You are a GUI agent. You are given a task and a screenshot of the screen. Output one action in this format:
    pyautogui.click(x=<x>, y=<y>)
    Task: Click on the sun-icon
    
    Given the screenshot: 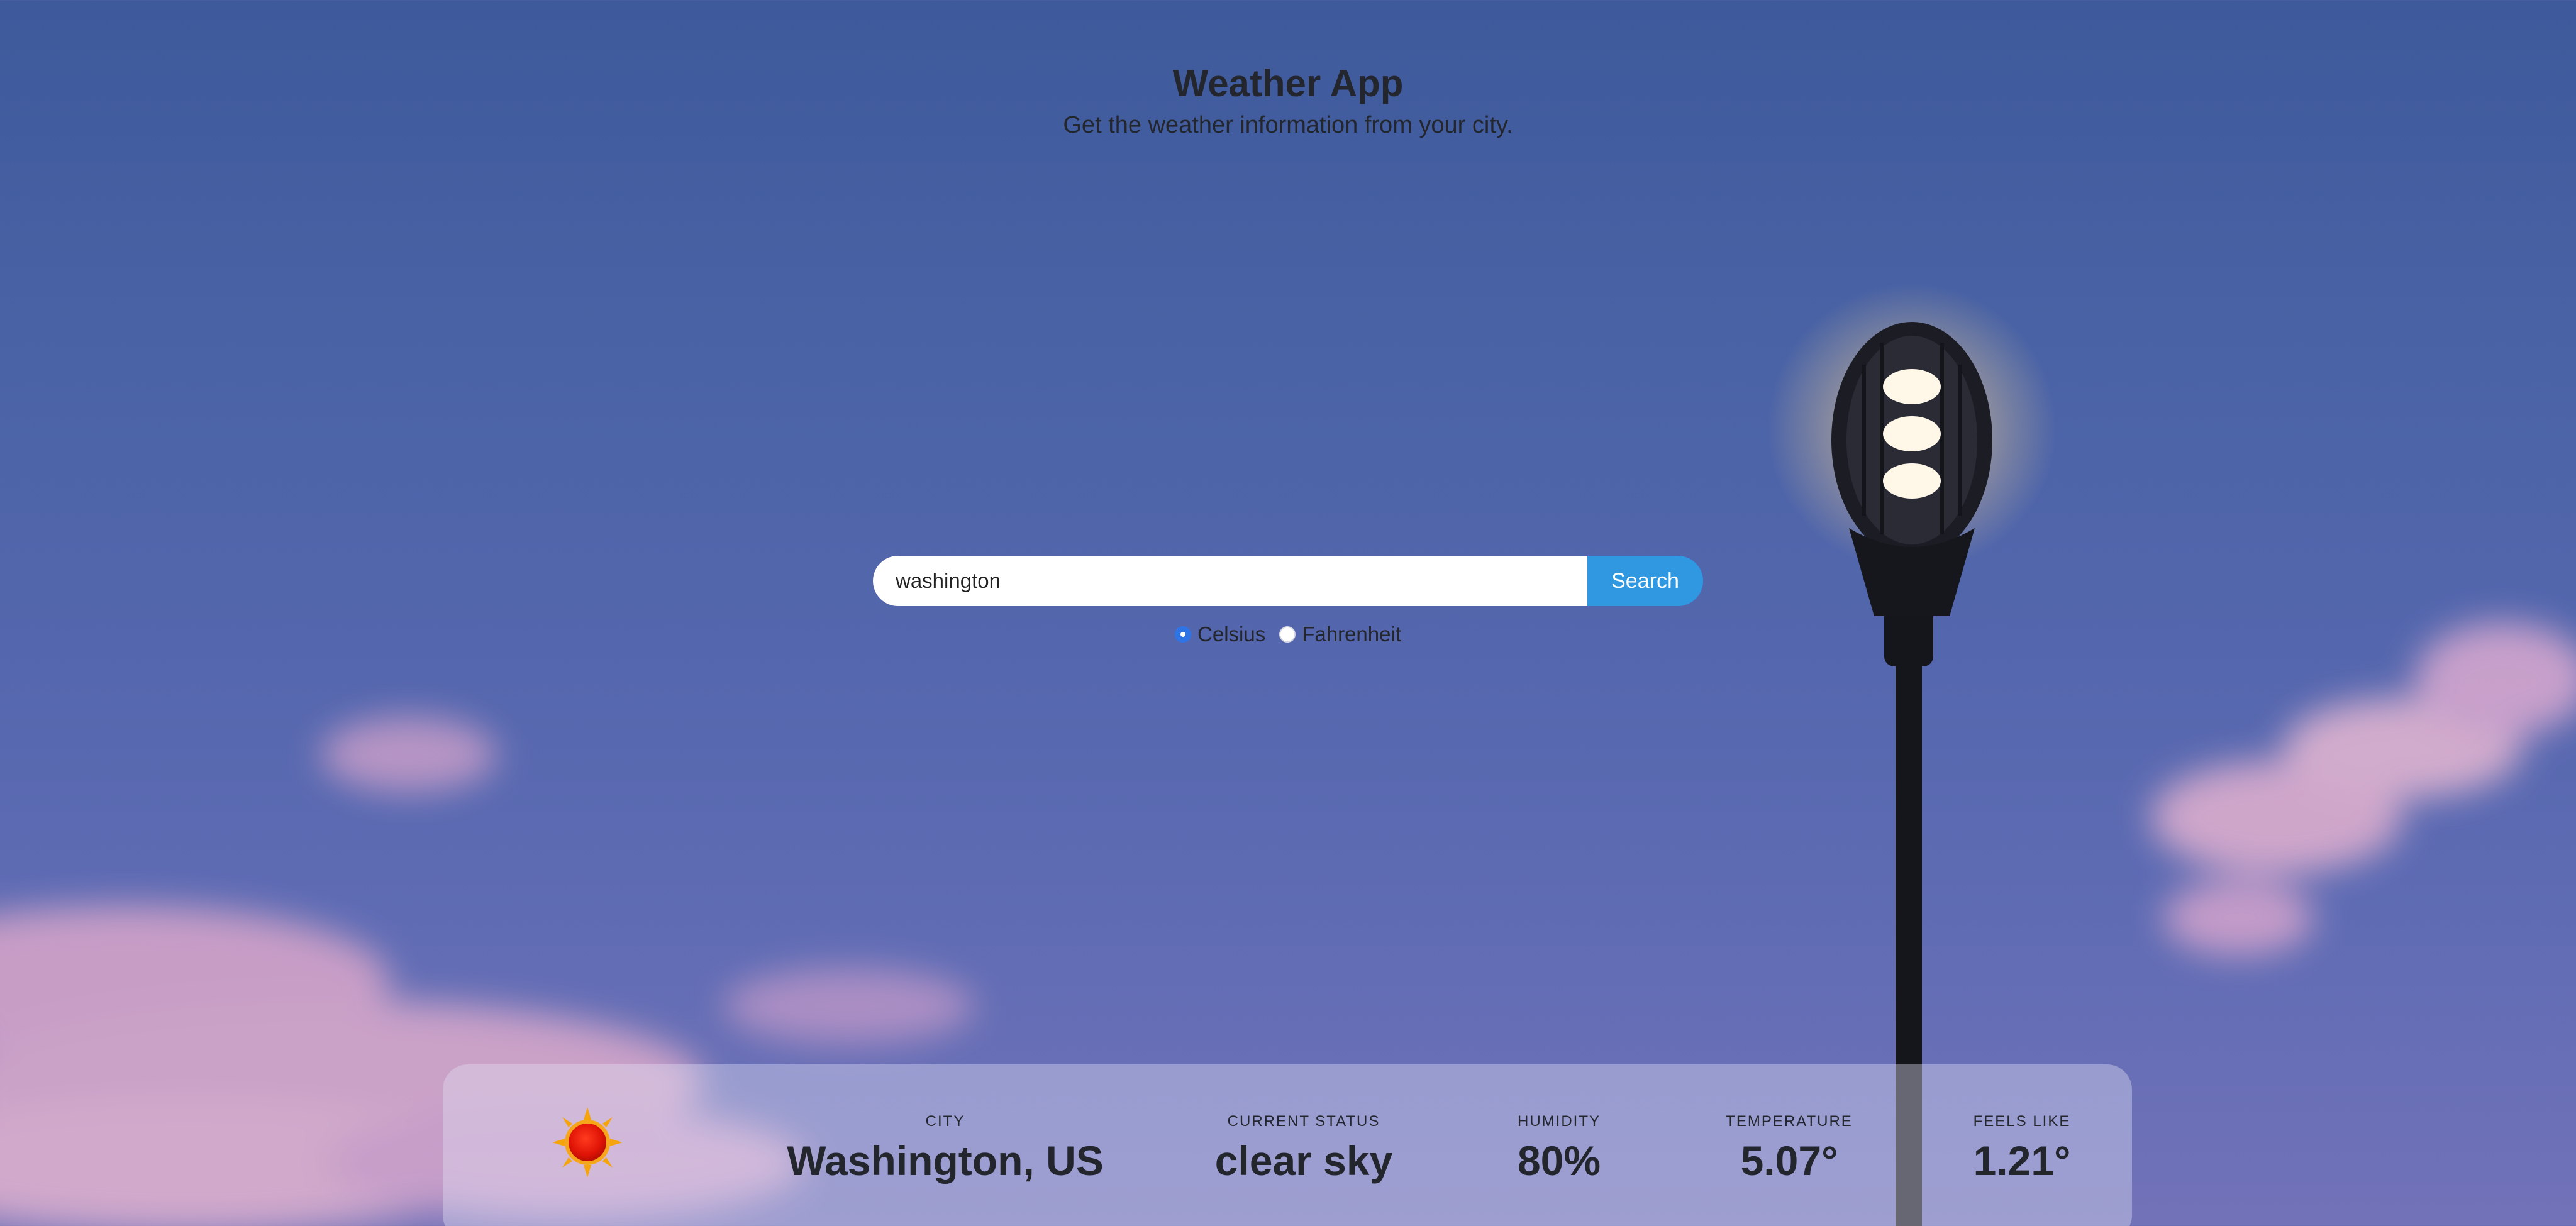 What is the action you would take?
    pyautogui.click(x=587, y=1142)
    